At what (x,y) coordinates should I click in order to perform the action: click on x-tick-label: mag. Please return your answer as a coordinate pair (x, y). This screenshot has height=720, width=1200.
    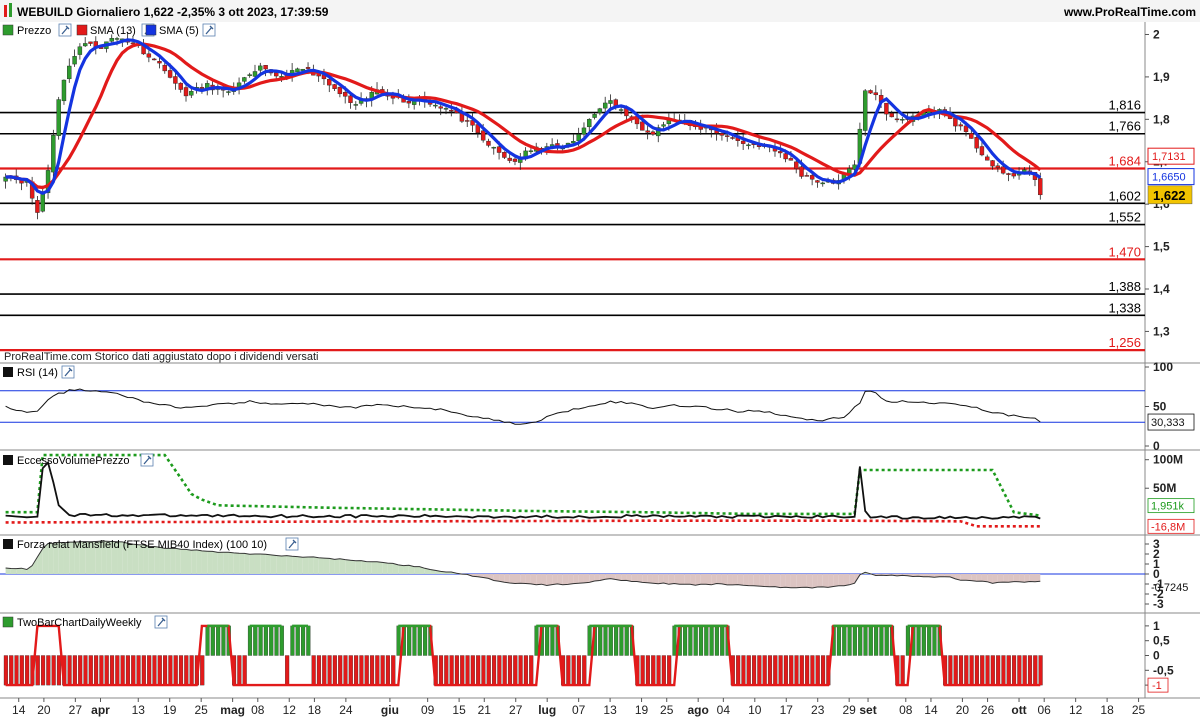
    Looking at the image, I should click on (232, 710).